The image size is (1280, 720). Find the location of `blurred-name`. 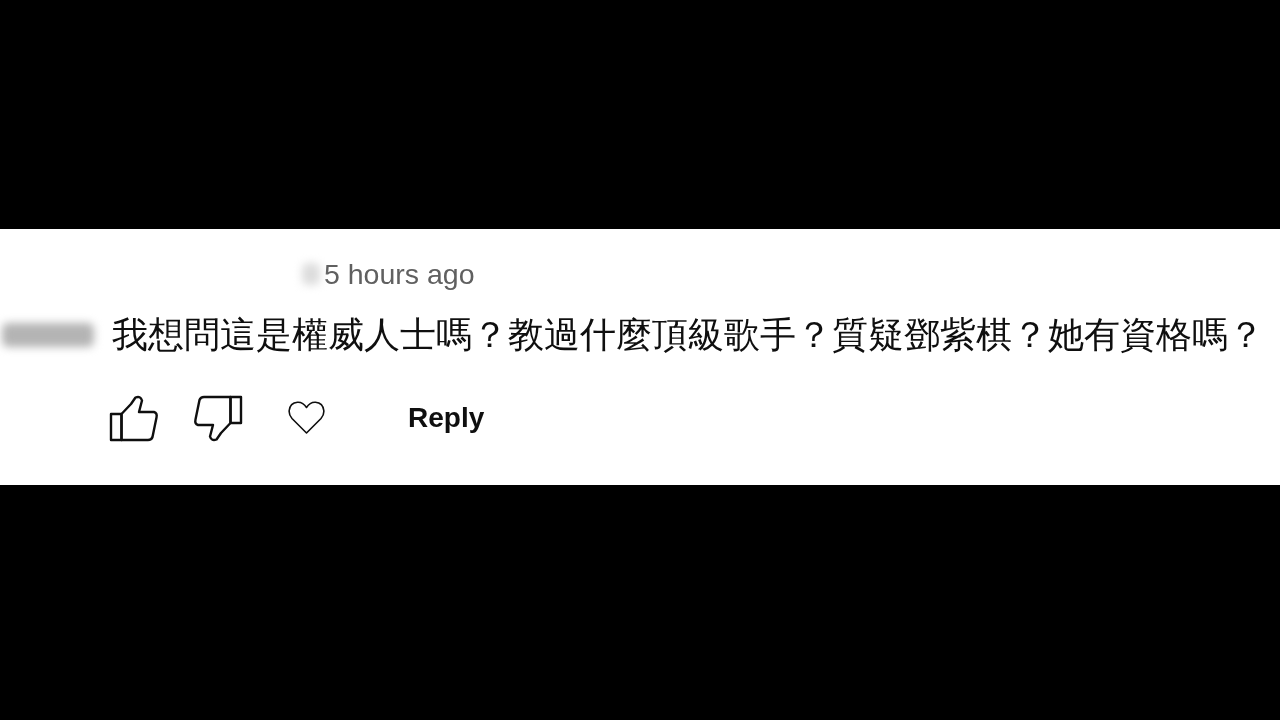

blurred-name is located at coordinates (311, 274).